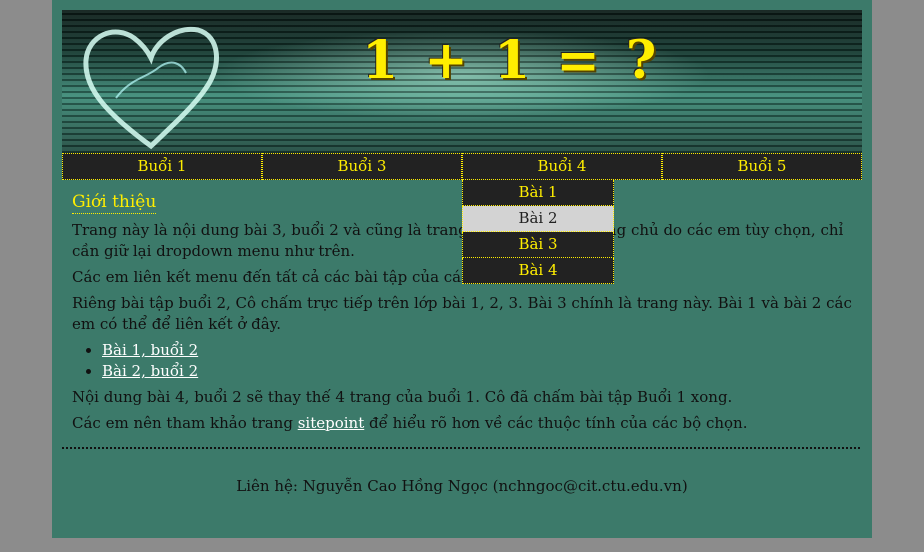 The height and width of the screenshot is (552, 924). What do you see at coordinates (538, 219) in the screenshot?
I see `dropdown-item-bai-2: Bài 2` at bounding box center [538, 219].